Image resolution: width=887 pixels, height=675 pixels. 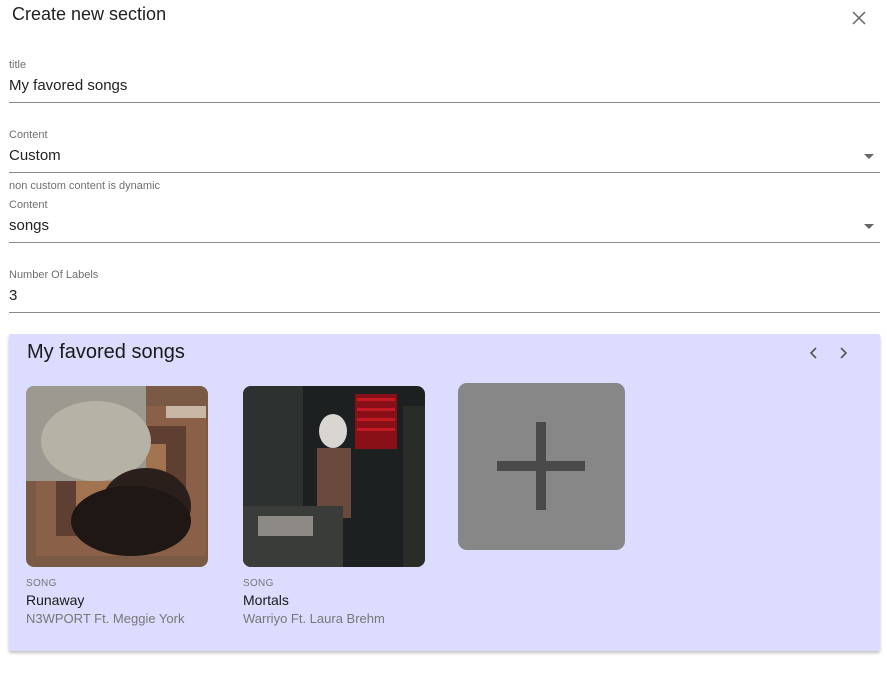 I want to click on content-select: Content songs, so click(x=444, y=220).